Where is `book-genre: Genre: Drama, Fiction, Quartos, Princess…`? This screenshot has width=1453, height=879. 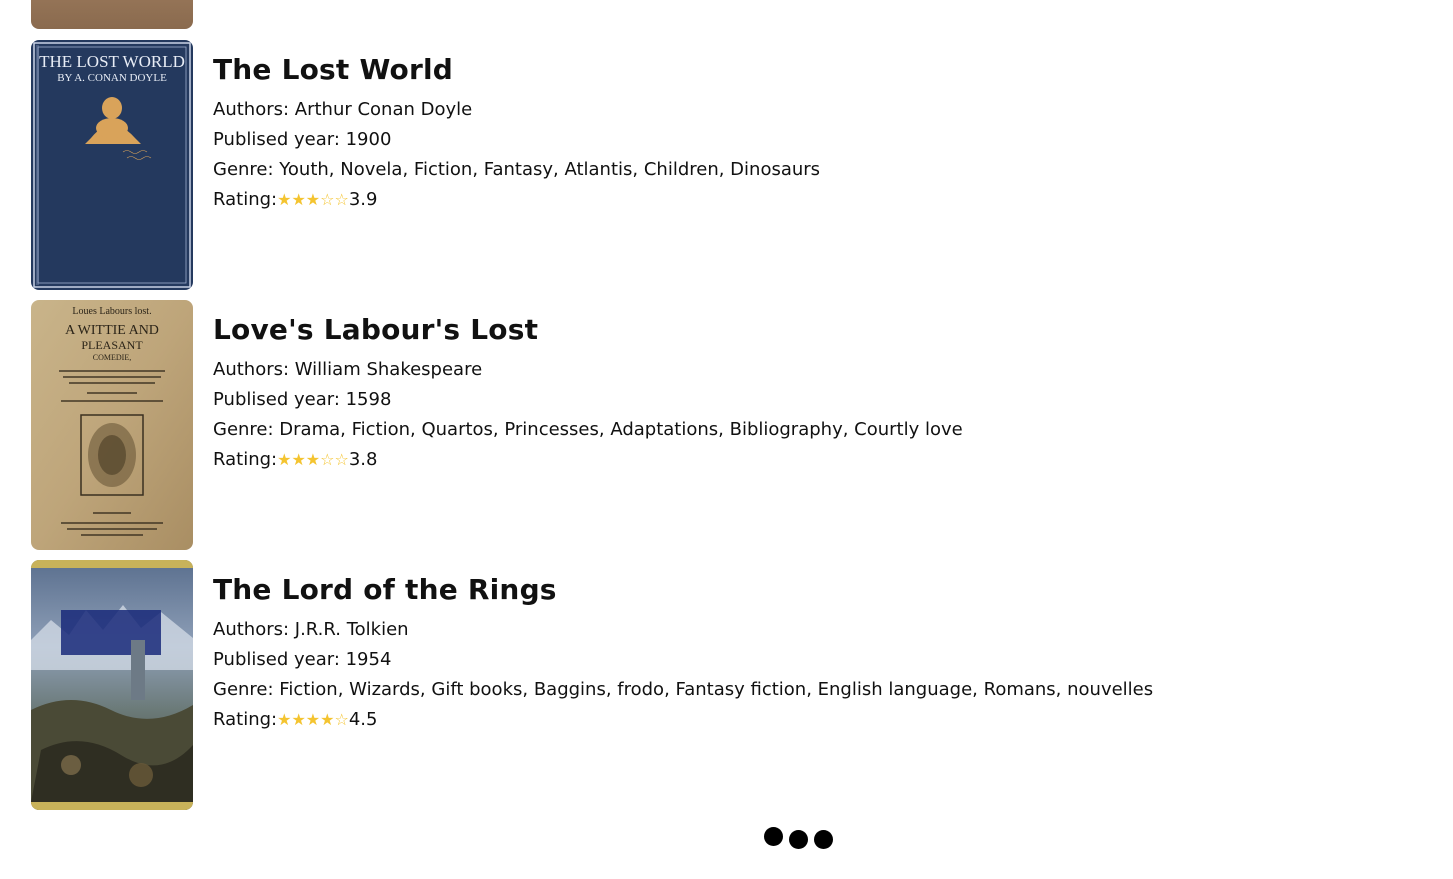
book-genre: Genre: Drama, Fiction, Quartos, Princess… is located at coordinates (588, 429).